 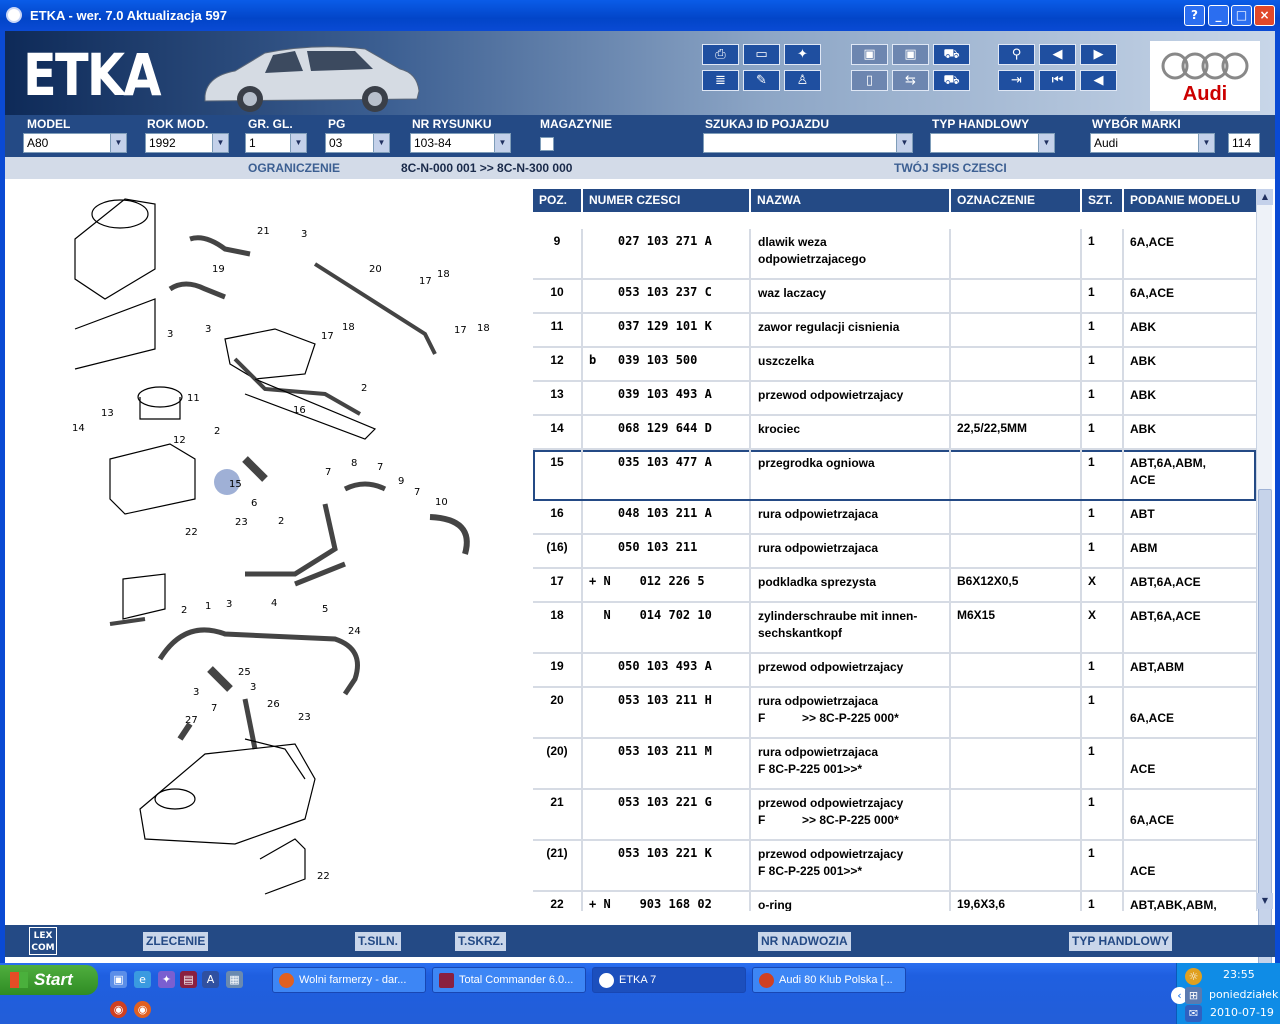 I want to click on network-icon: ⊞, so click(x=1193, y=995).